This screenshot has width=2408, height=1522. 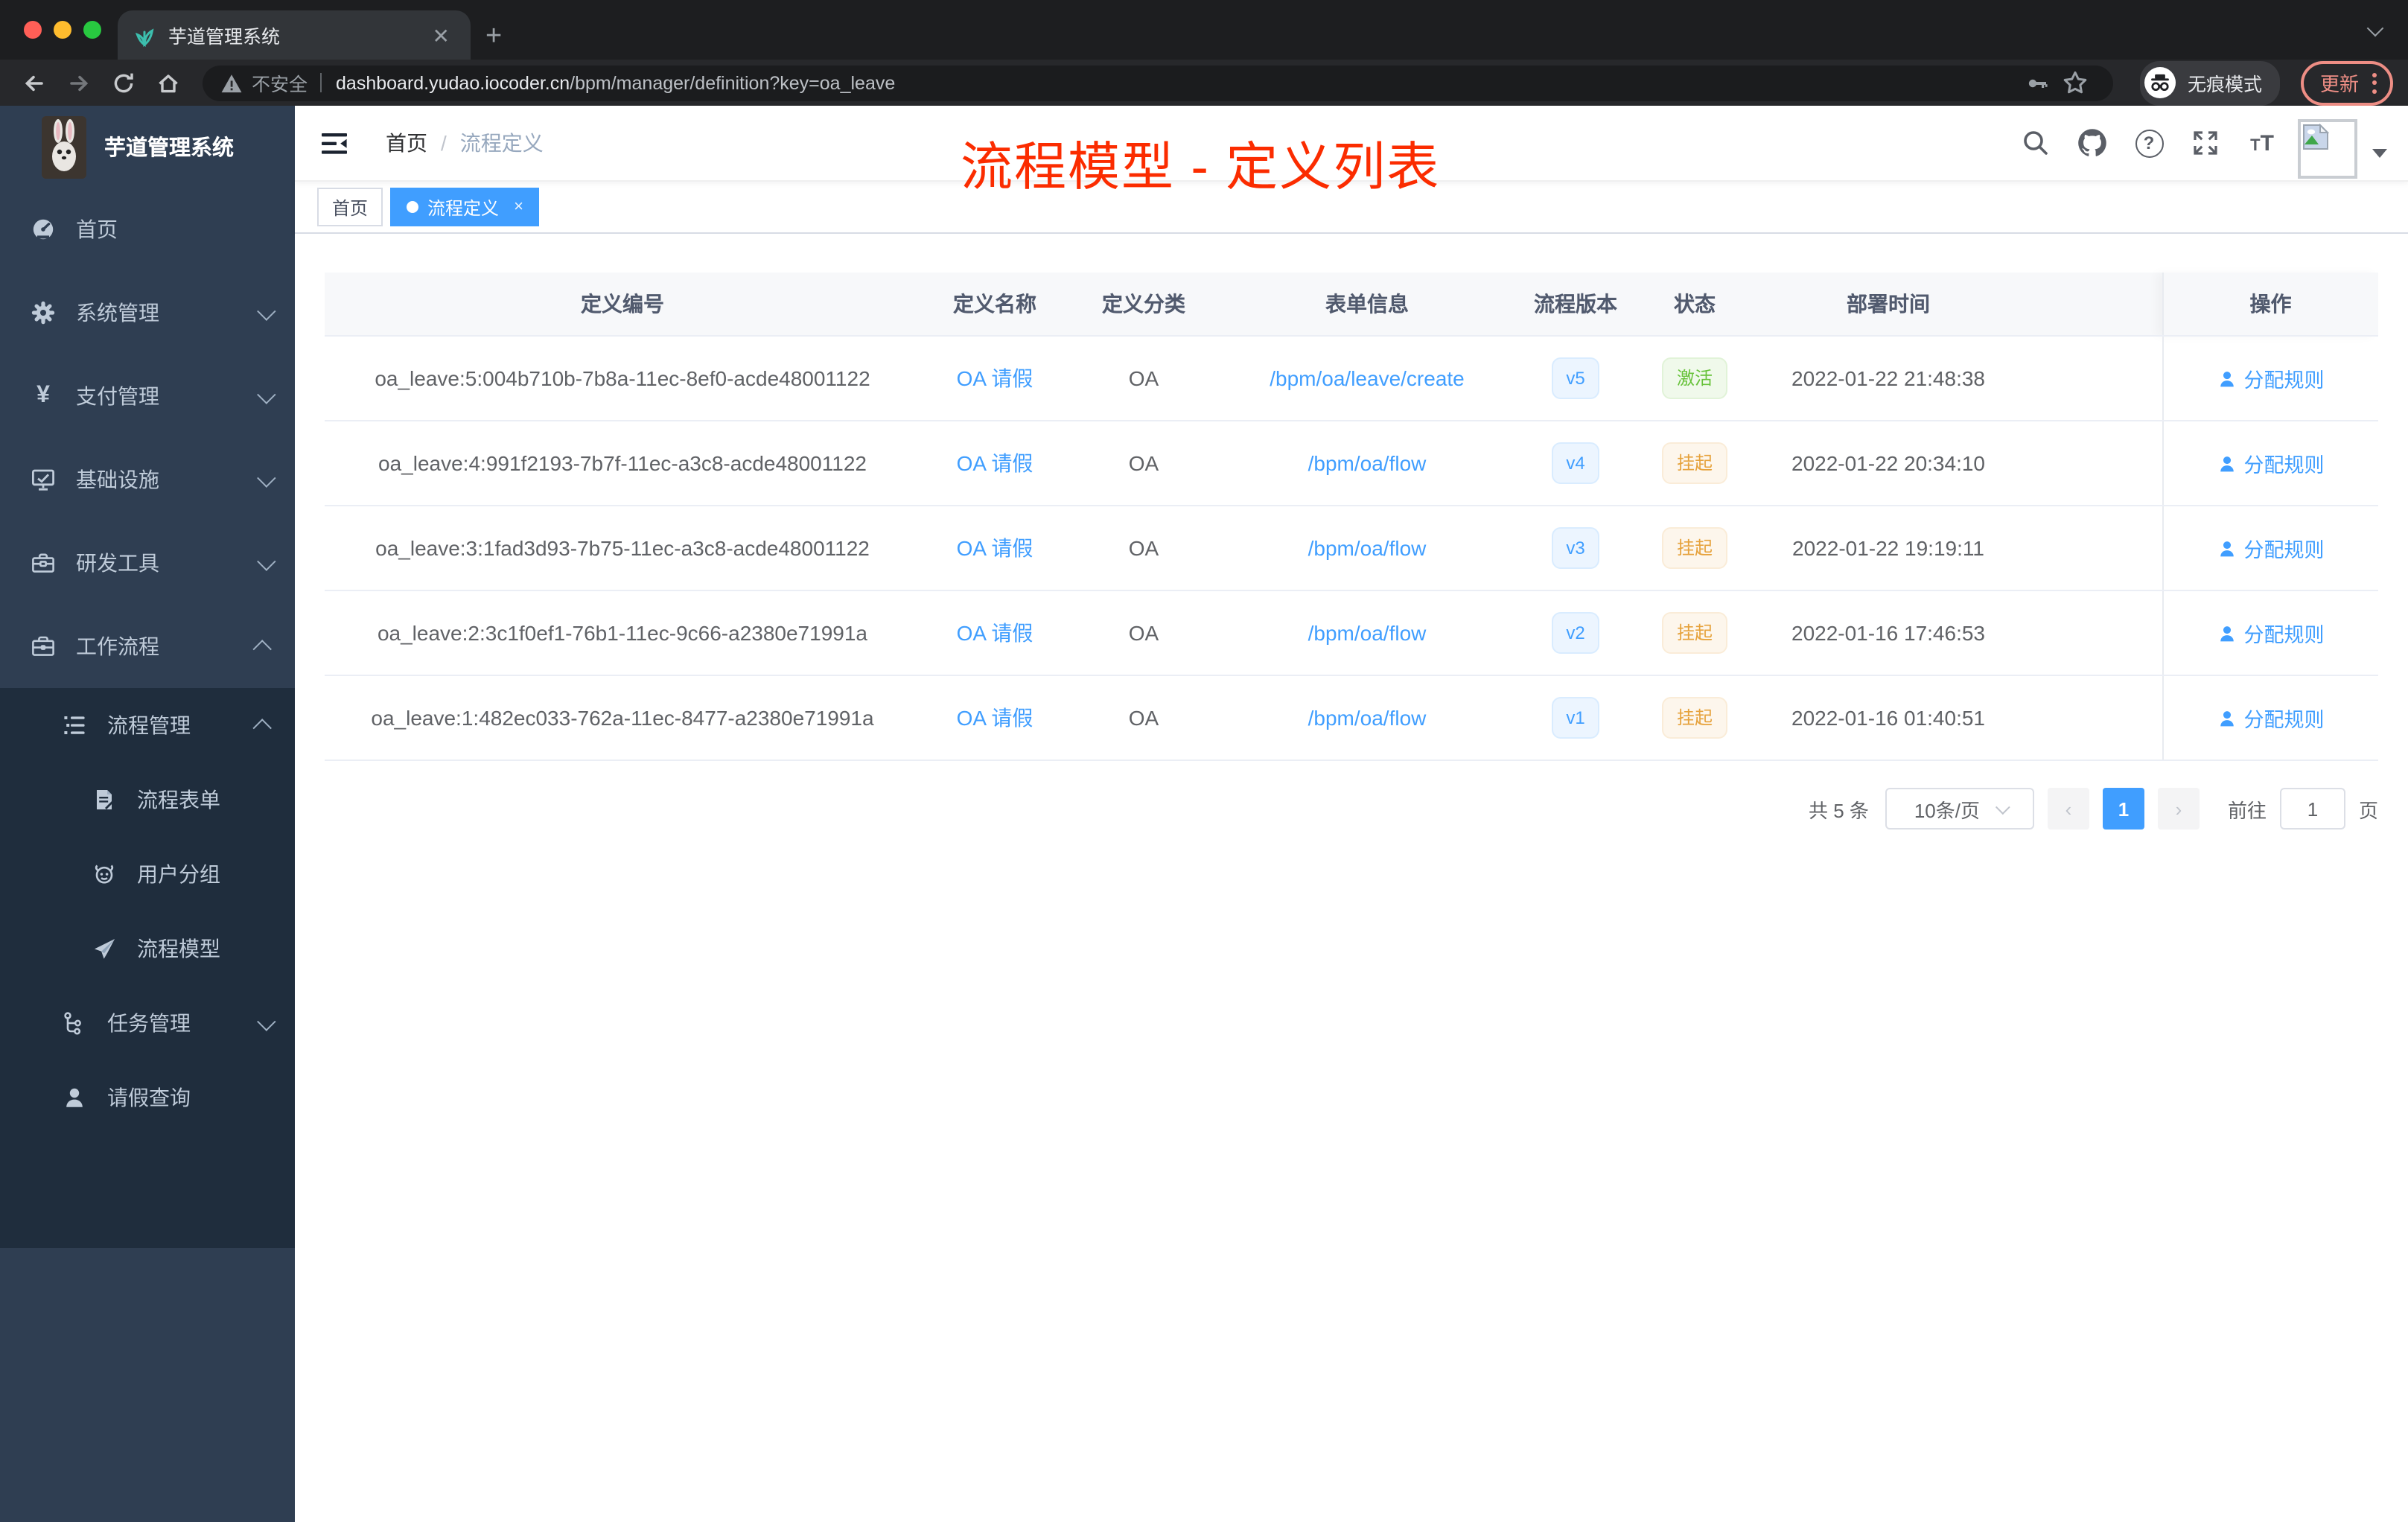 I want to click on col-definition-category: 定义分类, so click(x=1143, y=305).